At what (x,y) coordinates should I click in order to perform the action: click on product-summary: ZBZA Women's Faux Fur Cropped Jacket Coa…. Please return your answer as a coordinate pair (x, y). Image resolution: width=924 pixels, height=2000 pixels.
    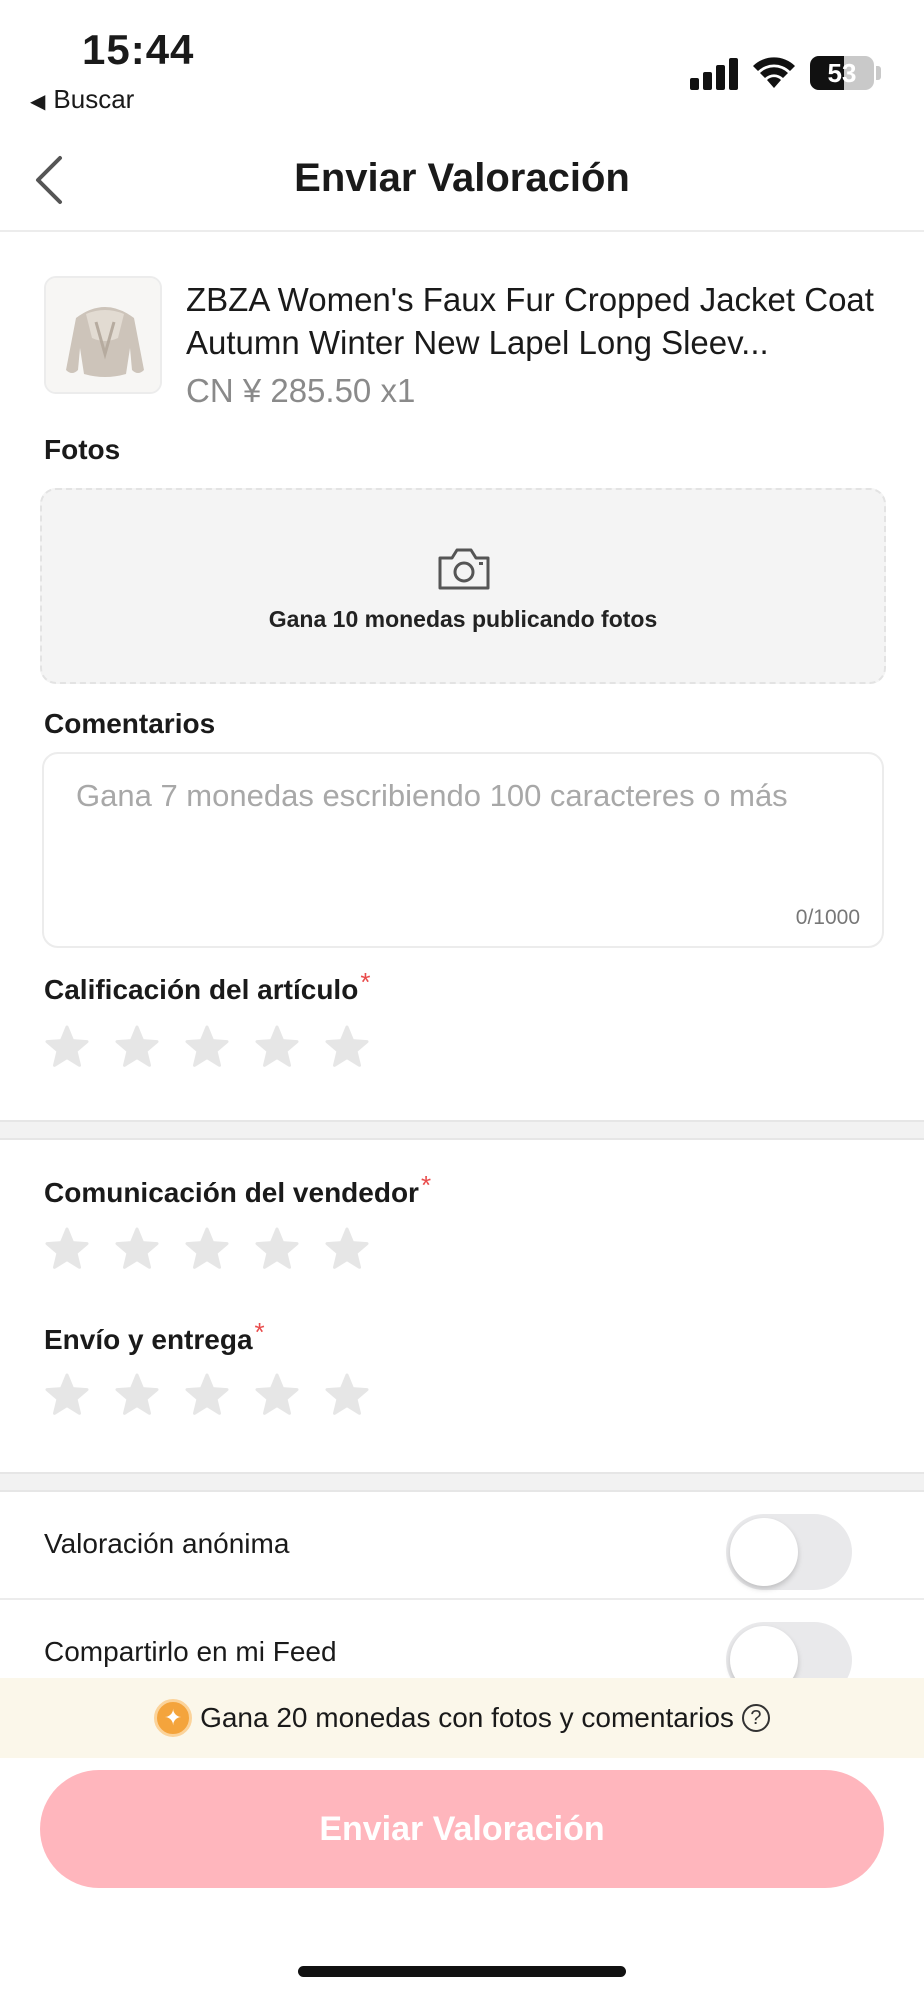
    Looking at the image, I should click on (464, 344).